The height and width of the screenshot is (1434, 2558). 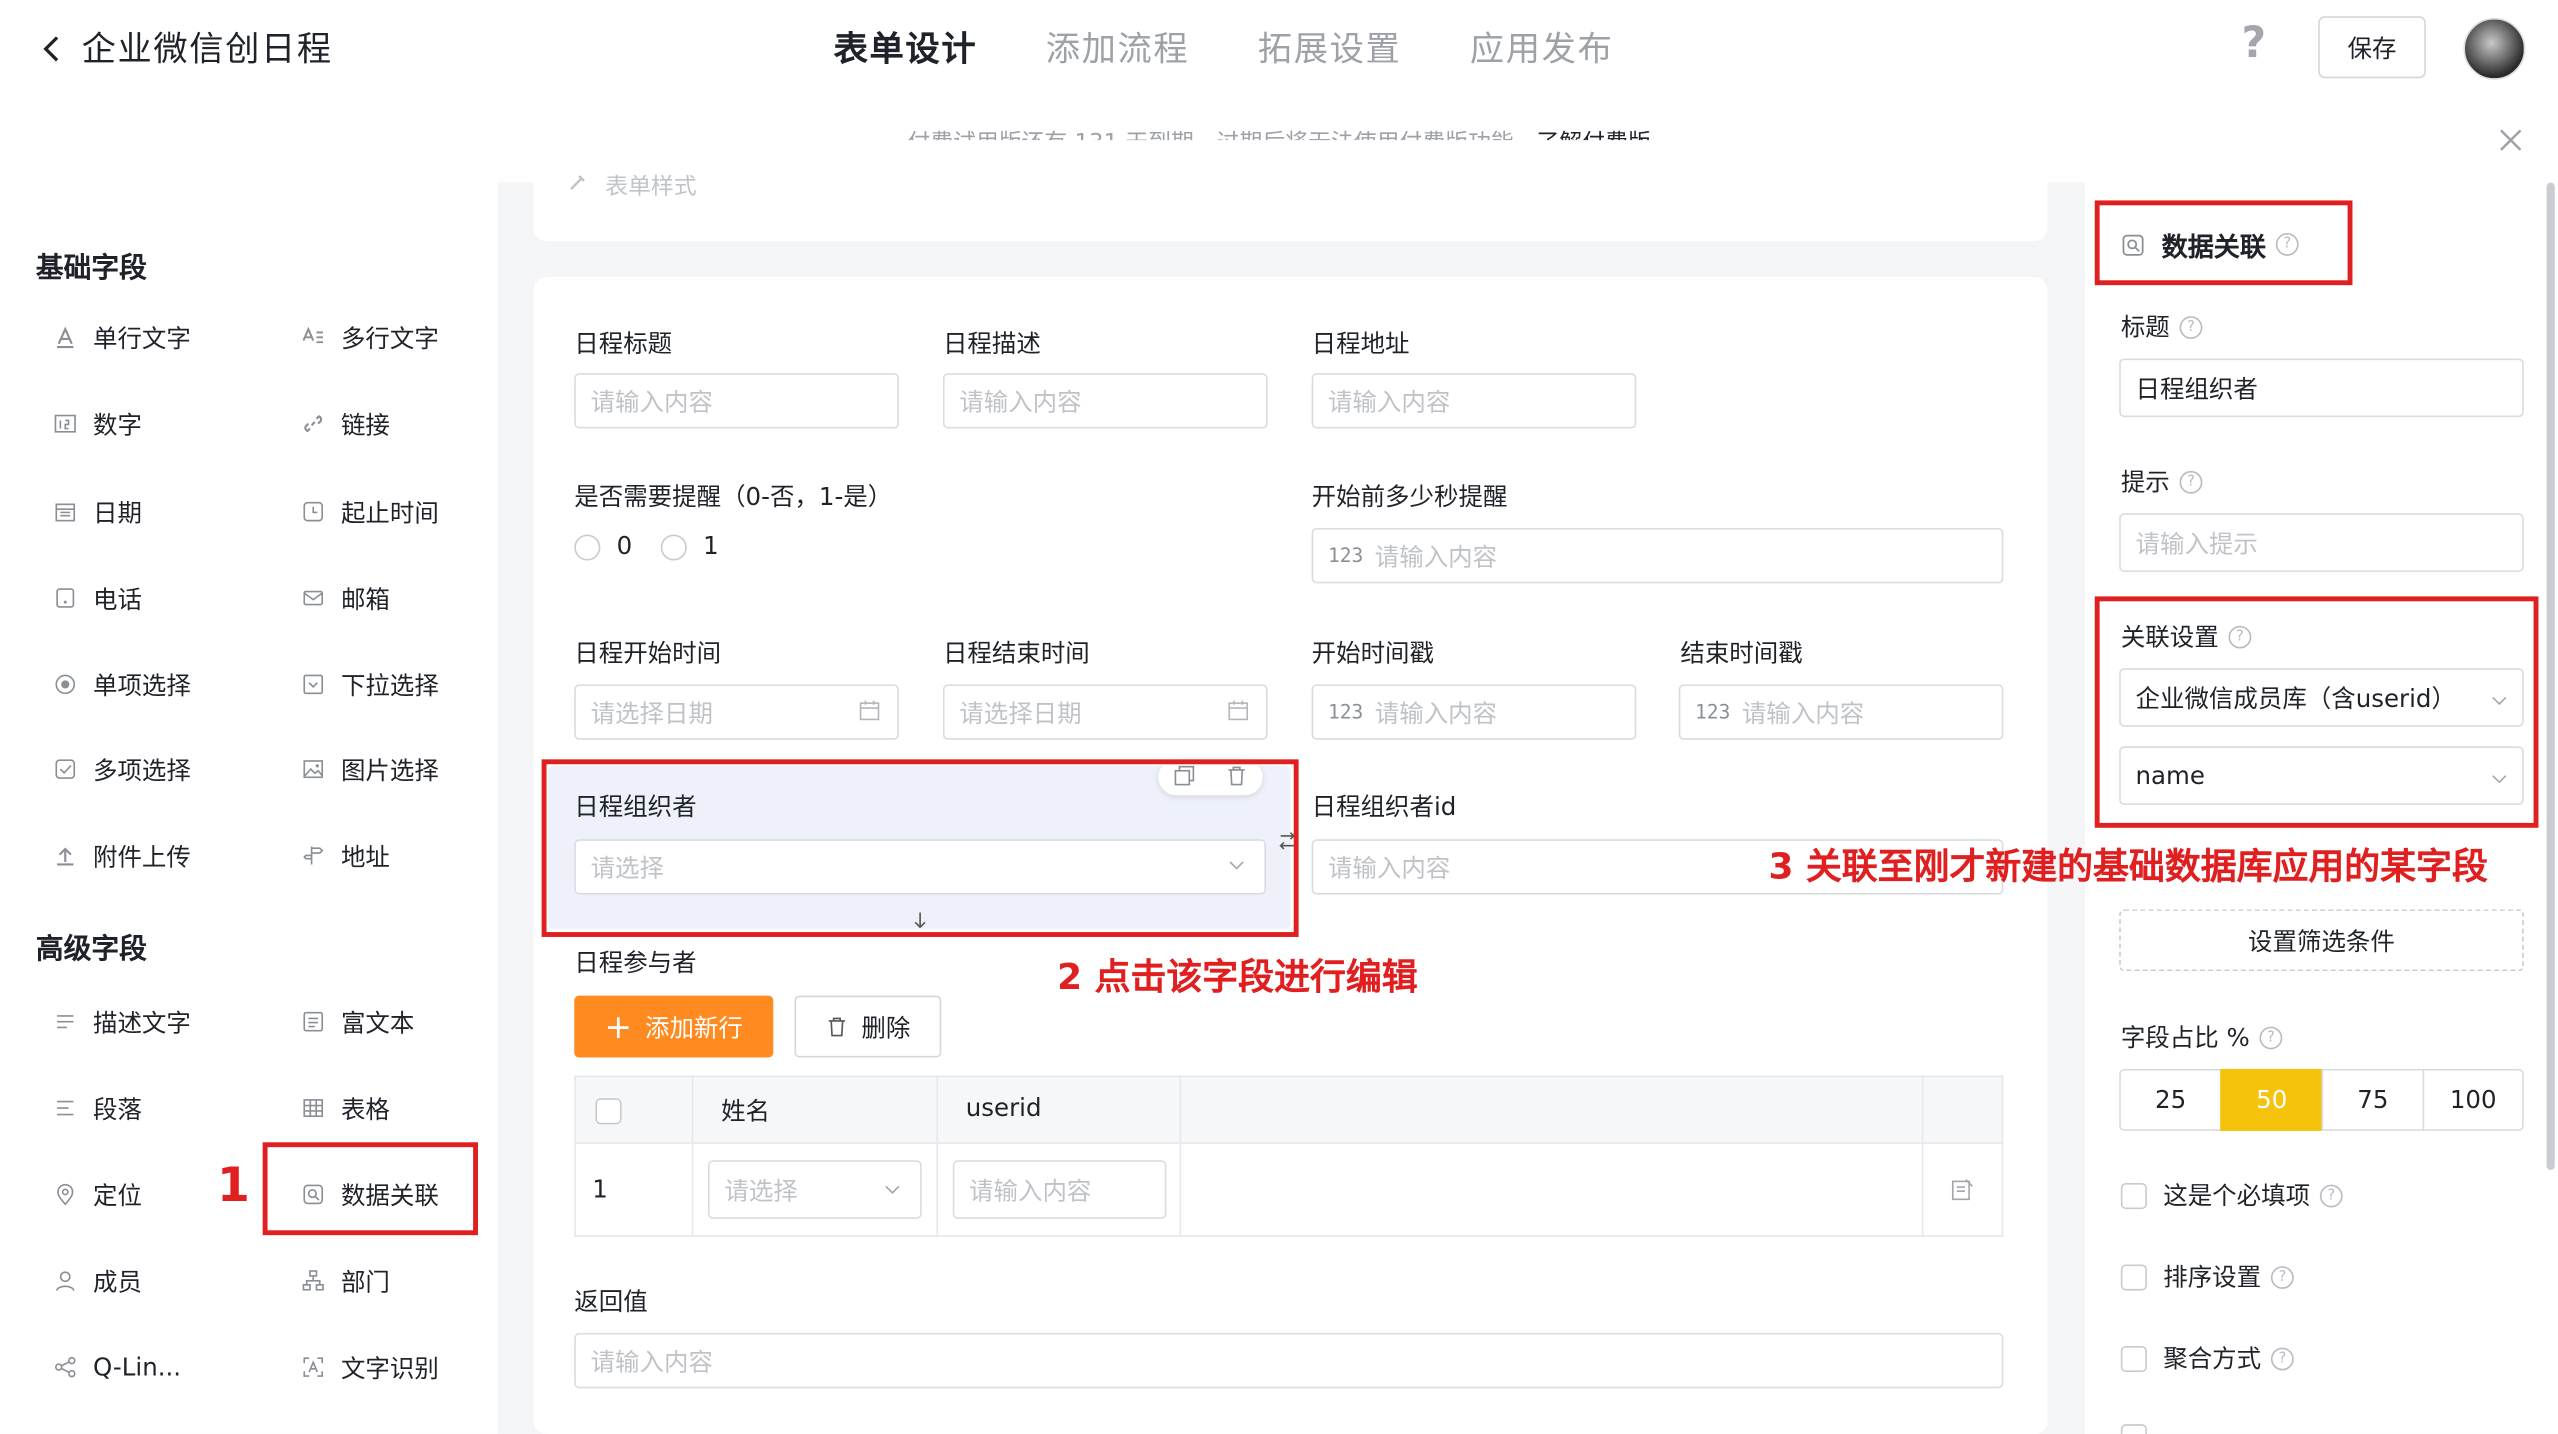 What do you see at coordinates (2133, 1429) in the screenshot?
I see `next-option-checkbox` at bounding box center [2133, 1429].